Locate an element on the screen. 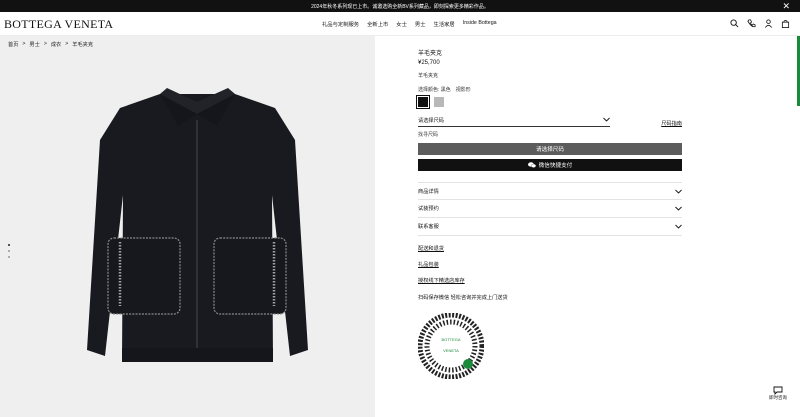 The width and height of the screenshot is (800, 417). nav-item-inside: Inside Bottega is located at coordinates (480, 24).